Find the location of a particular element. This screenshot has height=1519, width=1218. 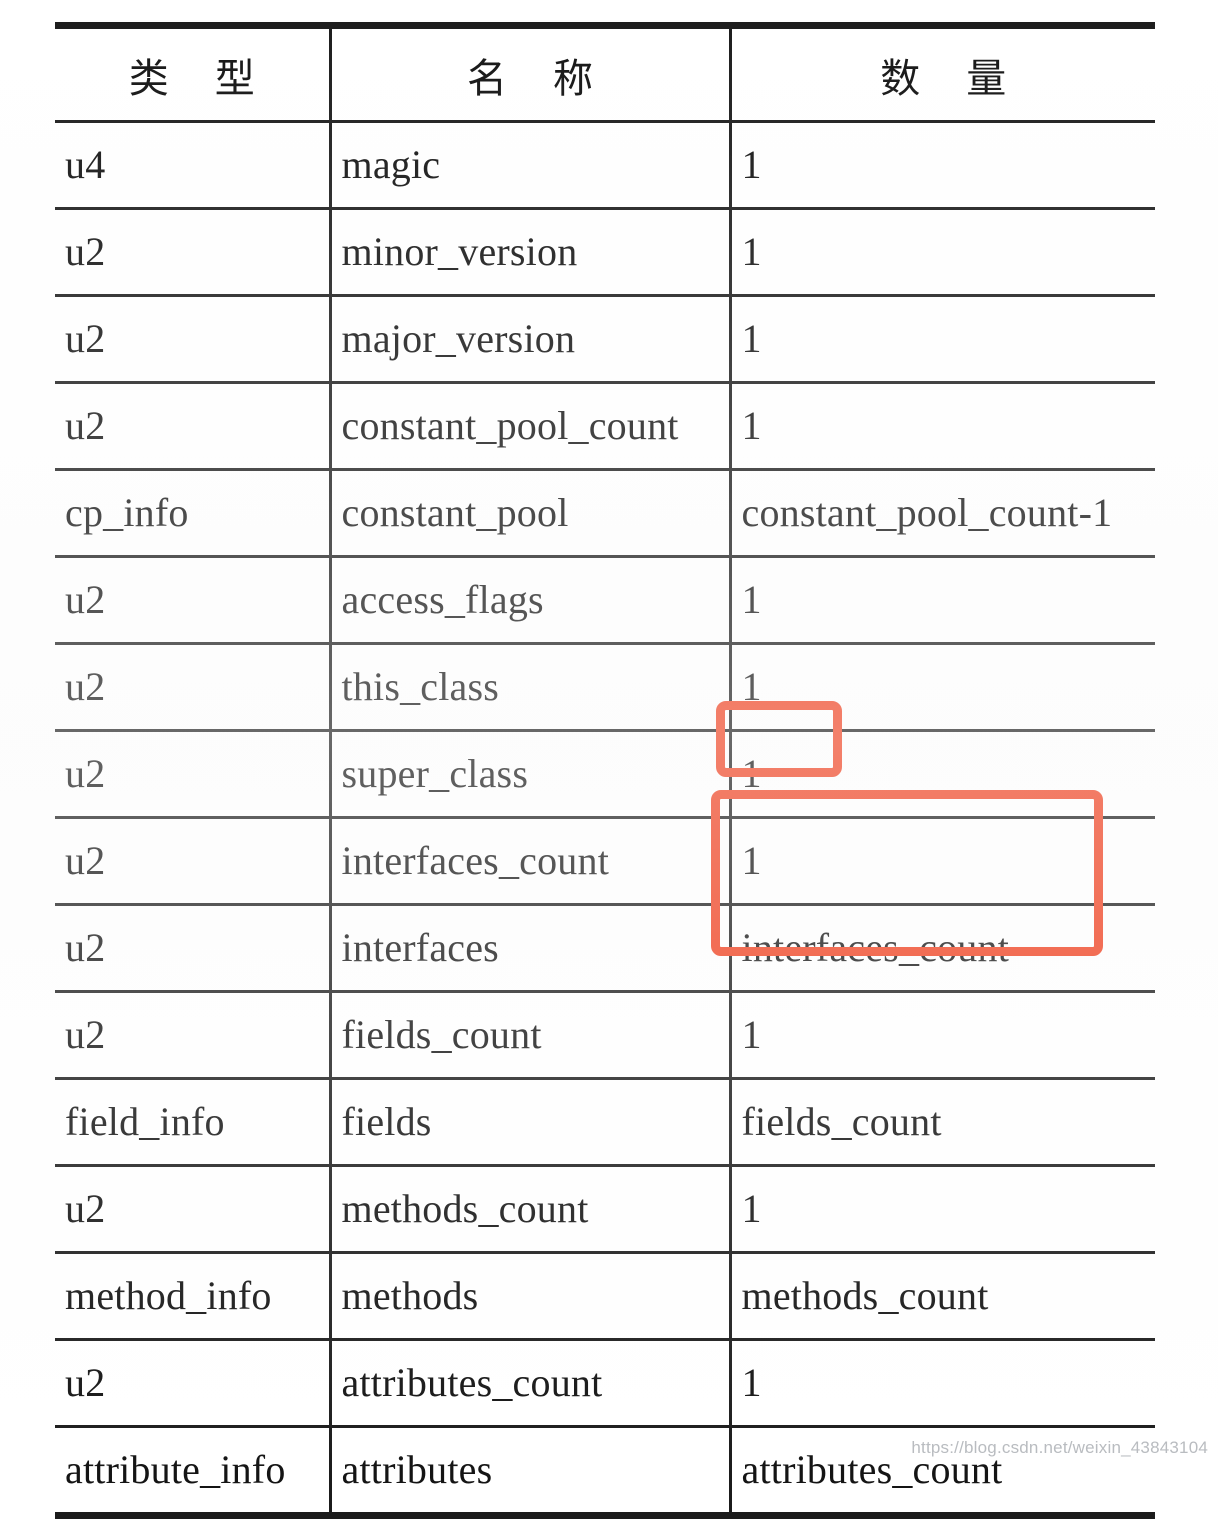

cell-name: fields_count is located at coordinates (531, 1035).